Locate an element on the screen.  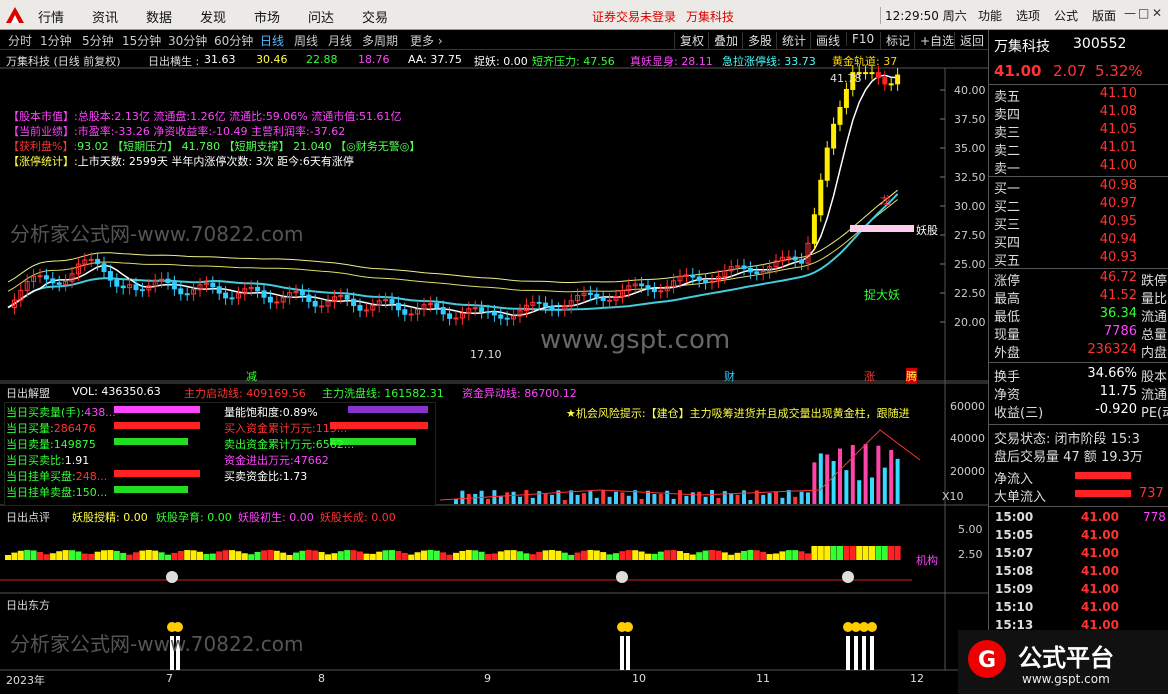
maximize-icon: □ is located at coordinates (1143, 13).